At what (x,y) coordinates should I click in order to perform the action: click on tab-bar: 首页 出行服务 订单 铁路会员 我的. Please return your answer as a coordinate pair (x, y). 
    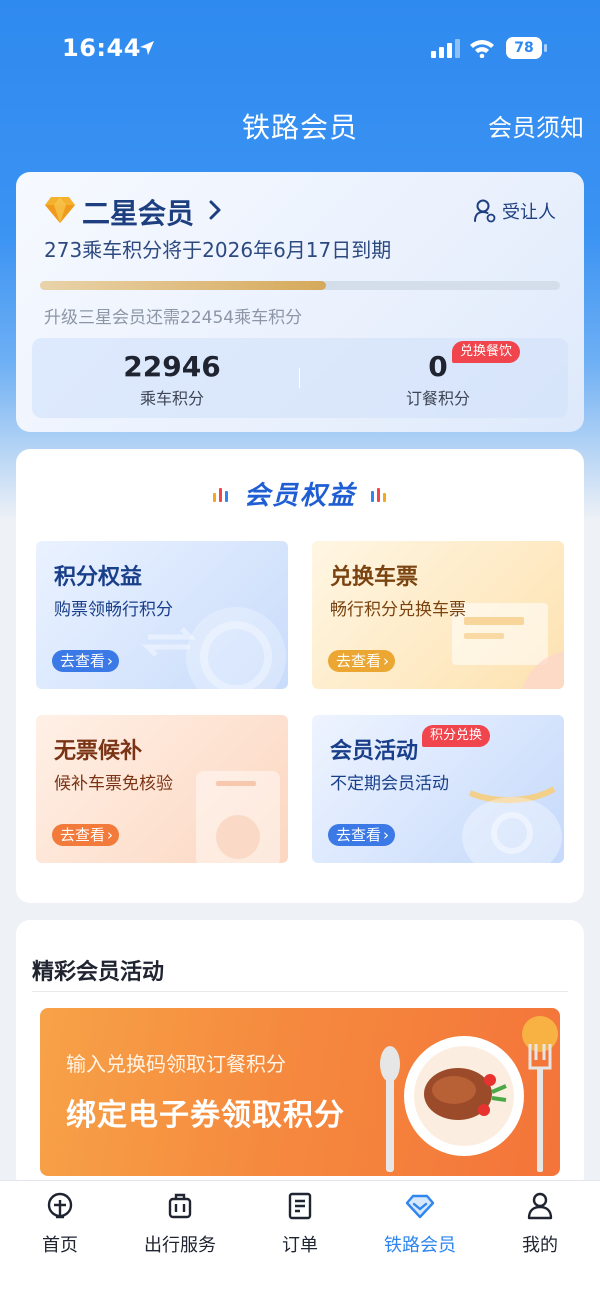
    Looking at the image, I should click on (300, 1242).